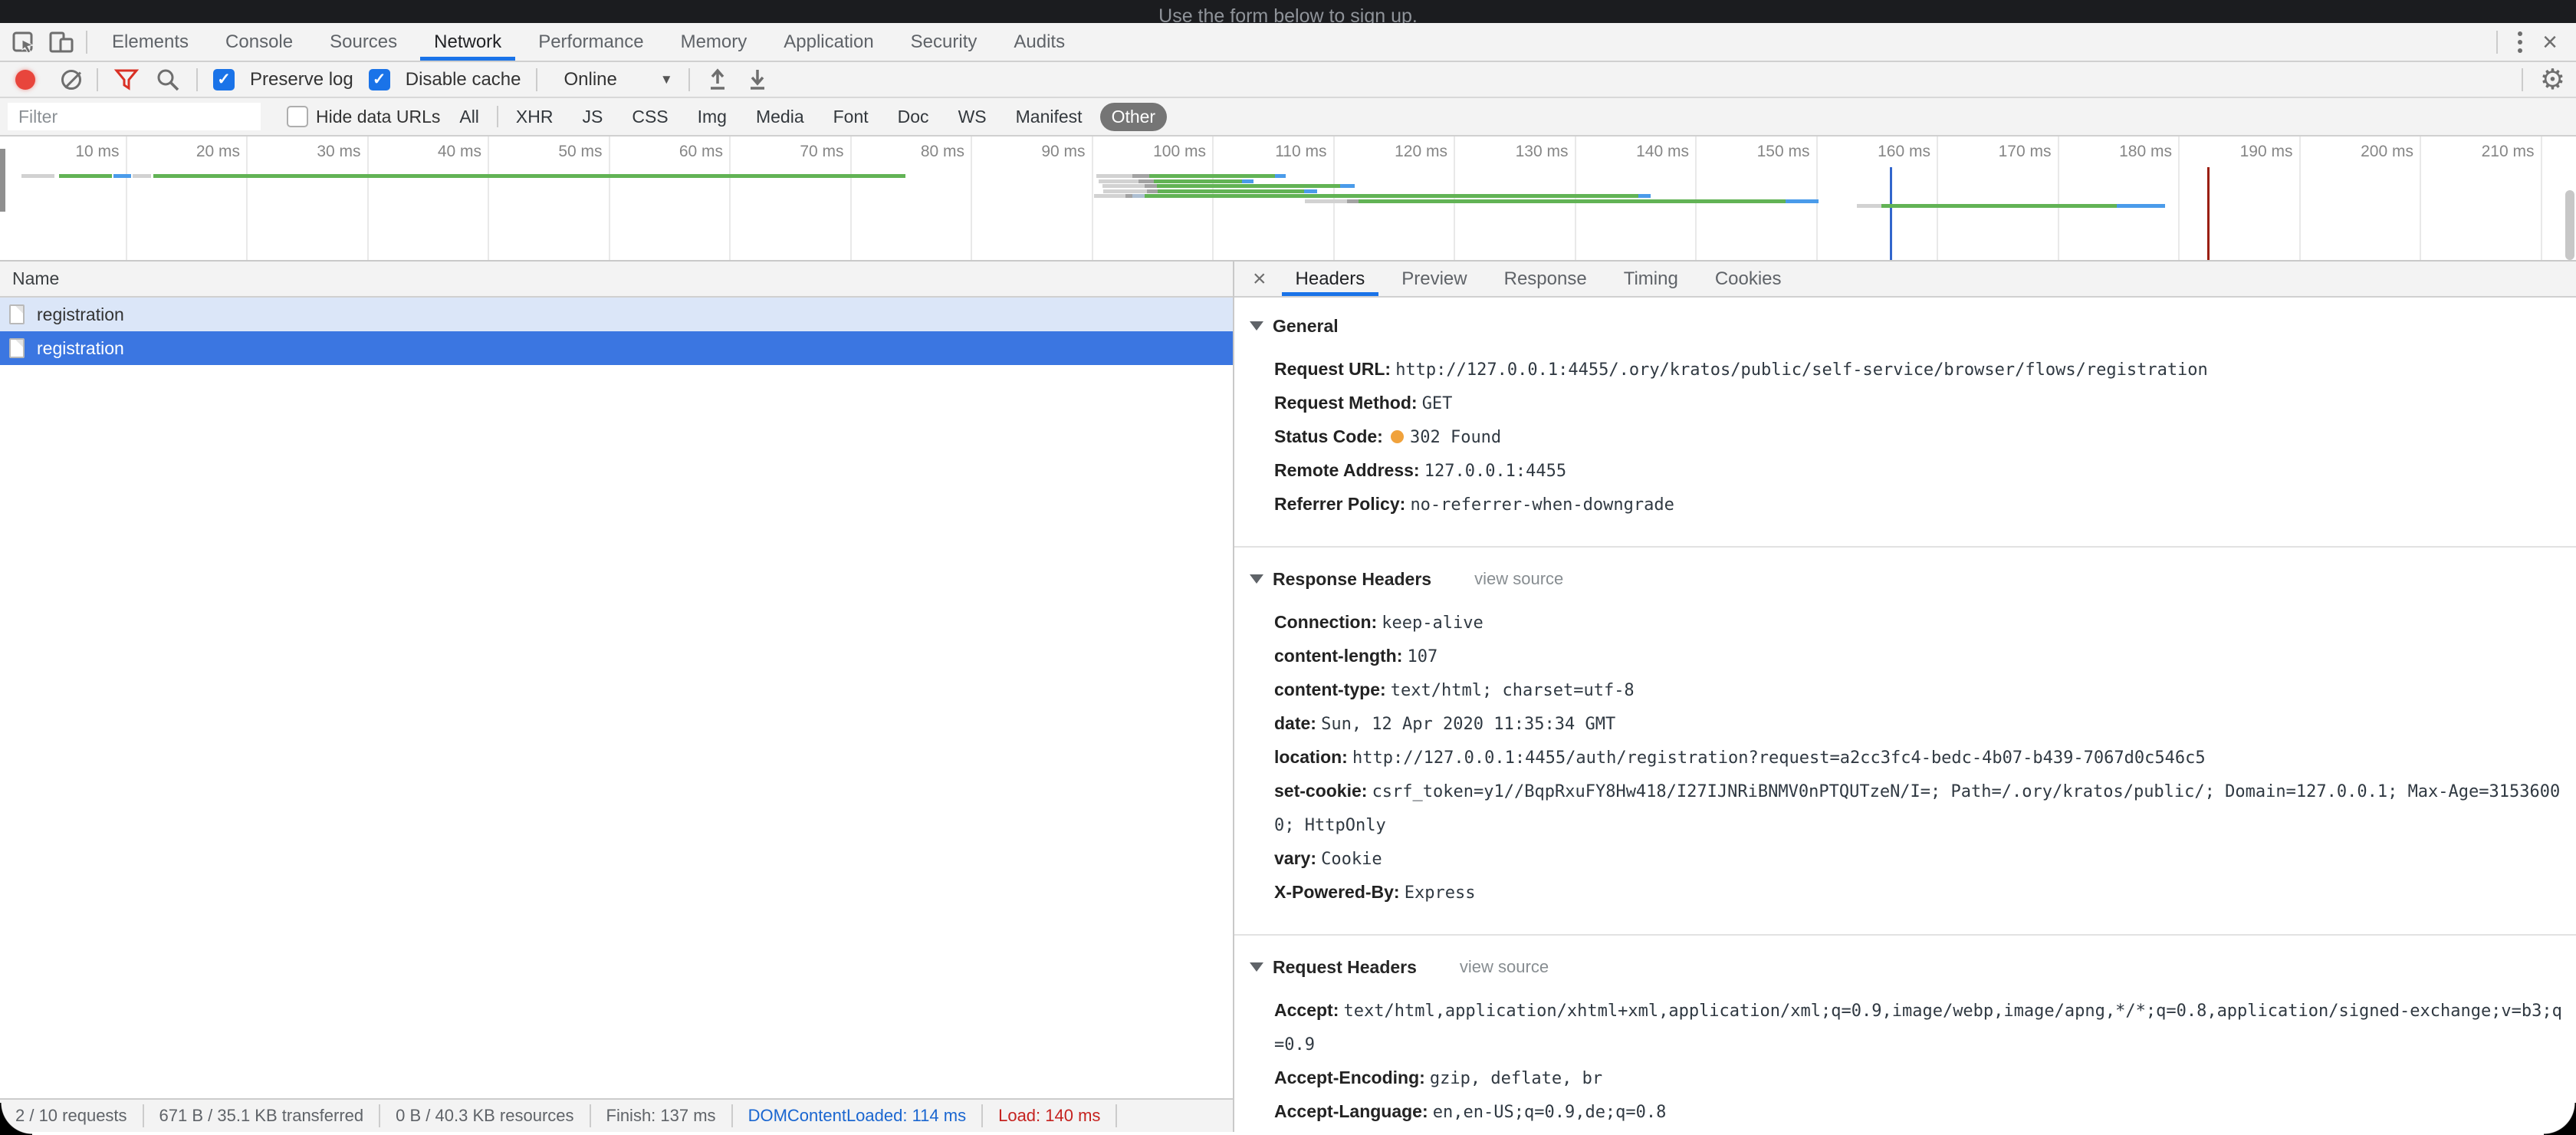 The width and height of the screenshot is (2576, 1135). What do you see at coordinates (1651, 279) in the screenshot?
I see `detail-tab-timing: Timing` at bounding box center [1651, 279].